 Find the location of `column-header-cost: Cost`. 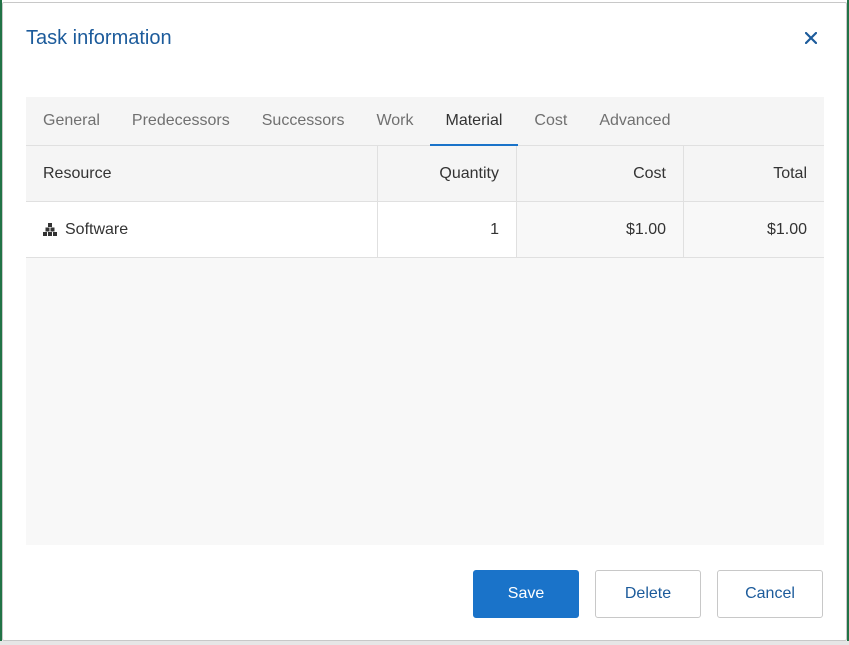

column-header-cost: Cost is located at coordinates (600, 173).